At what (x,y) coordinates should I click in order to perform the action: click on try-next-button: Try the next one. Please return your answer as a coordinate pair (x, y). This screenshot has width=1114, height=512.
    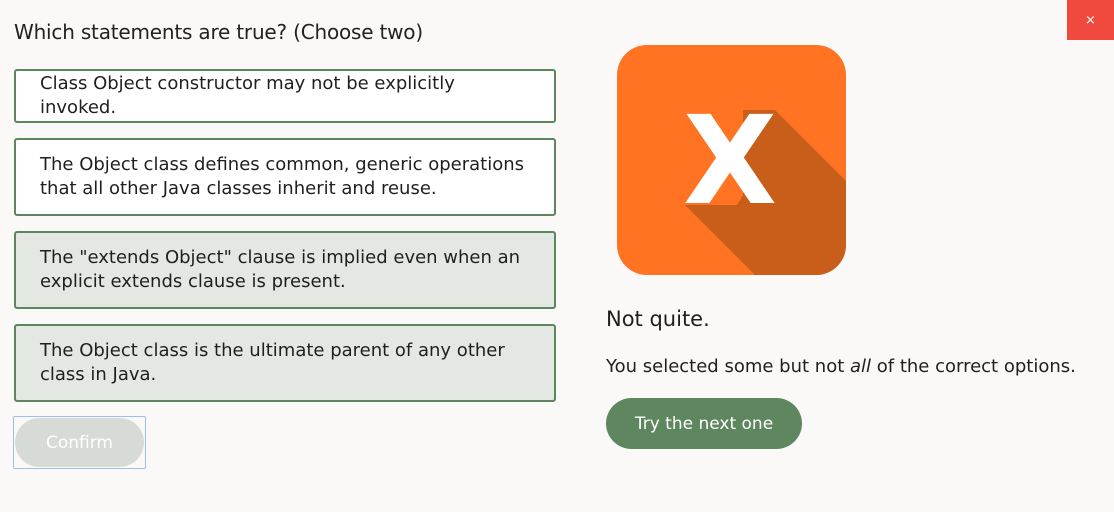
    Looking at the image, I should click on (704, 423).